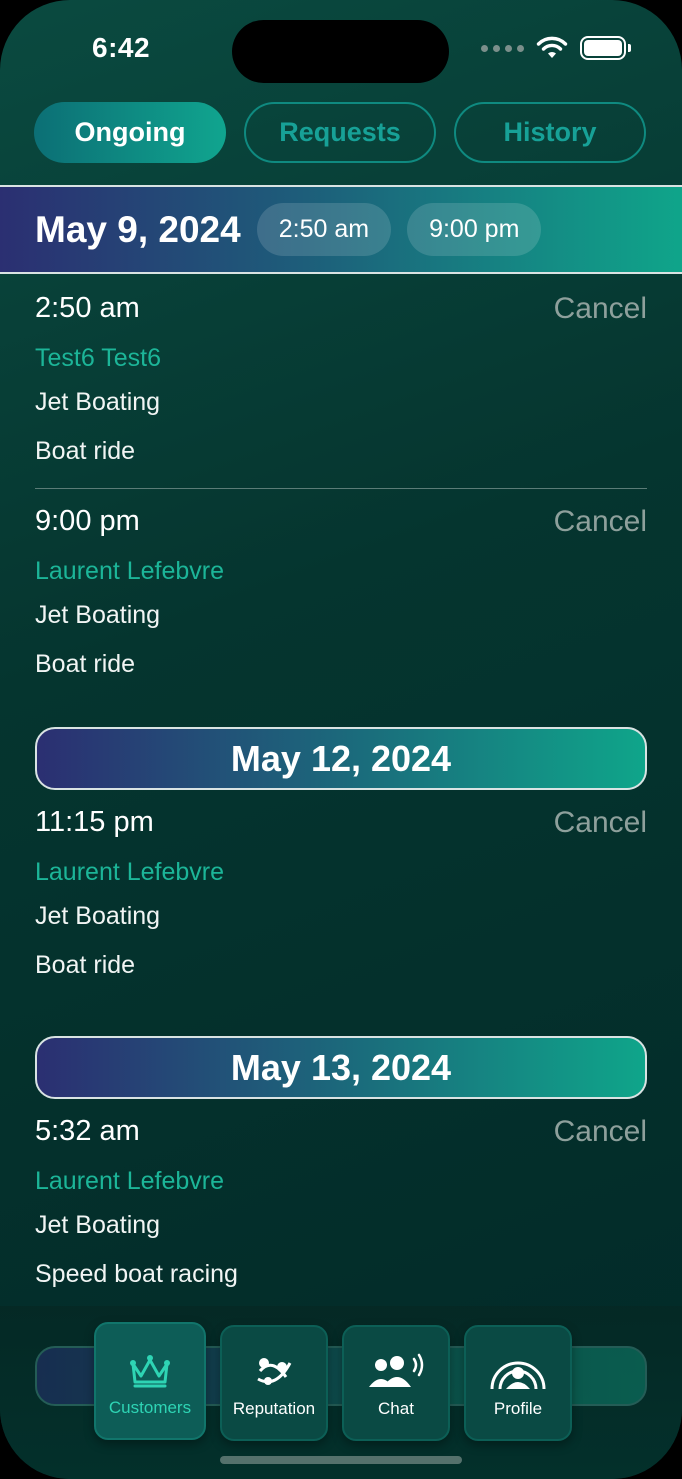 The height and width of the screenshot is (1479, 682). What do you see at coordinates (341, 358) in the screenshot?
I see `customer-name: Test6 Test6` at bounding box center [341, 358].